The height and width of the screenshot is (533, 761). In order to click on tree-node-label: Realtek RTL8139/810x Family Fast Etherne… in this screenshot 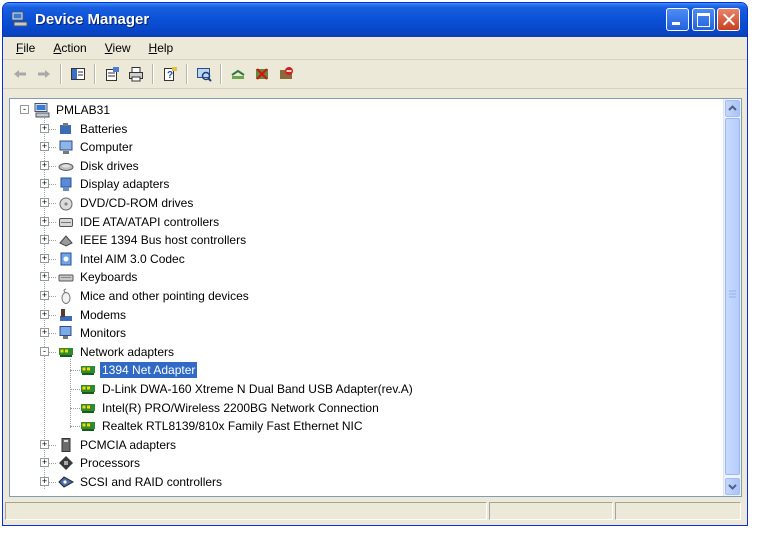, I will do `click(232, 426)`.